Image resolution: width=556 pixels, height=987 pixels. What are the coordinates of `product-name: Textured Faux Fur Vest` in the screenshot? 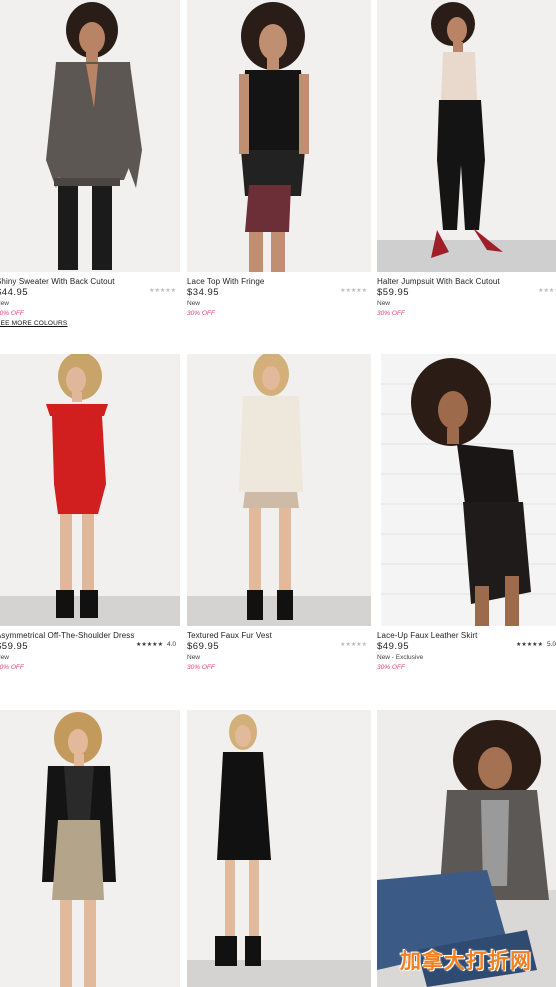 It's located at (279, 636).